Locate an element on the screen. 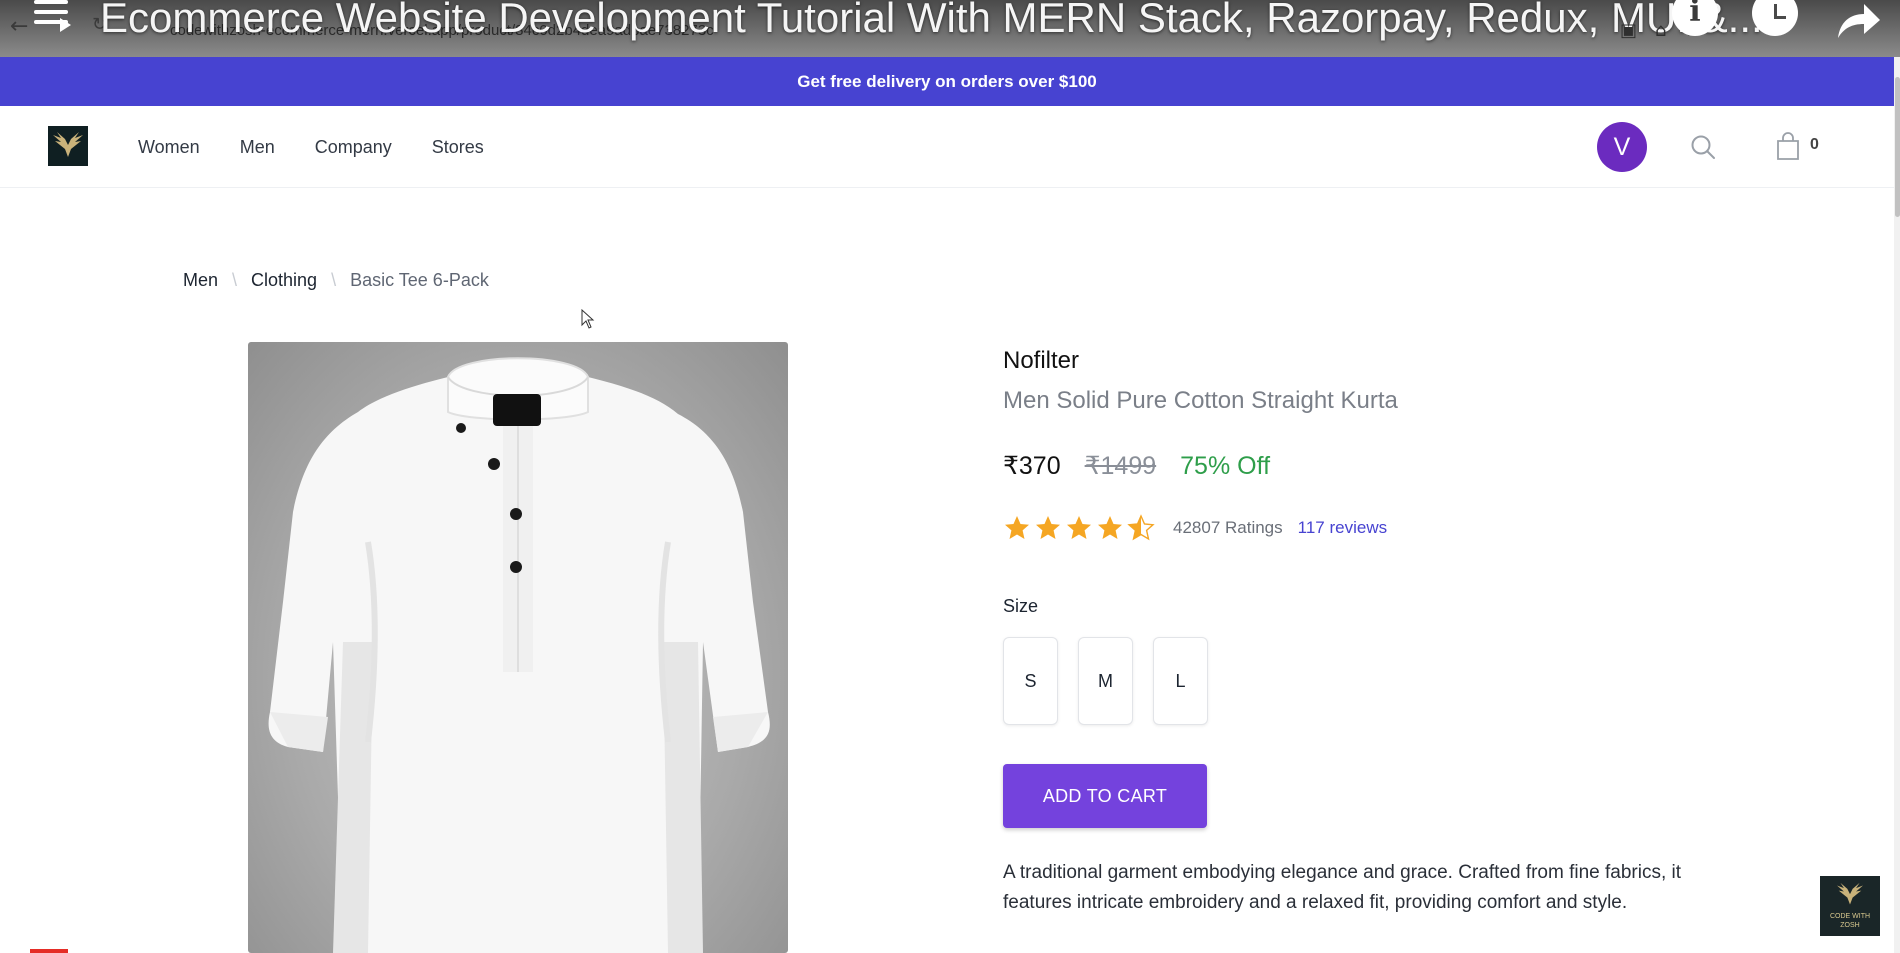  mouse-cursor-icon is located at coordinates (588, 319).